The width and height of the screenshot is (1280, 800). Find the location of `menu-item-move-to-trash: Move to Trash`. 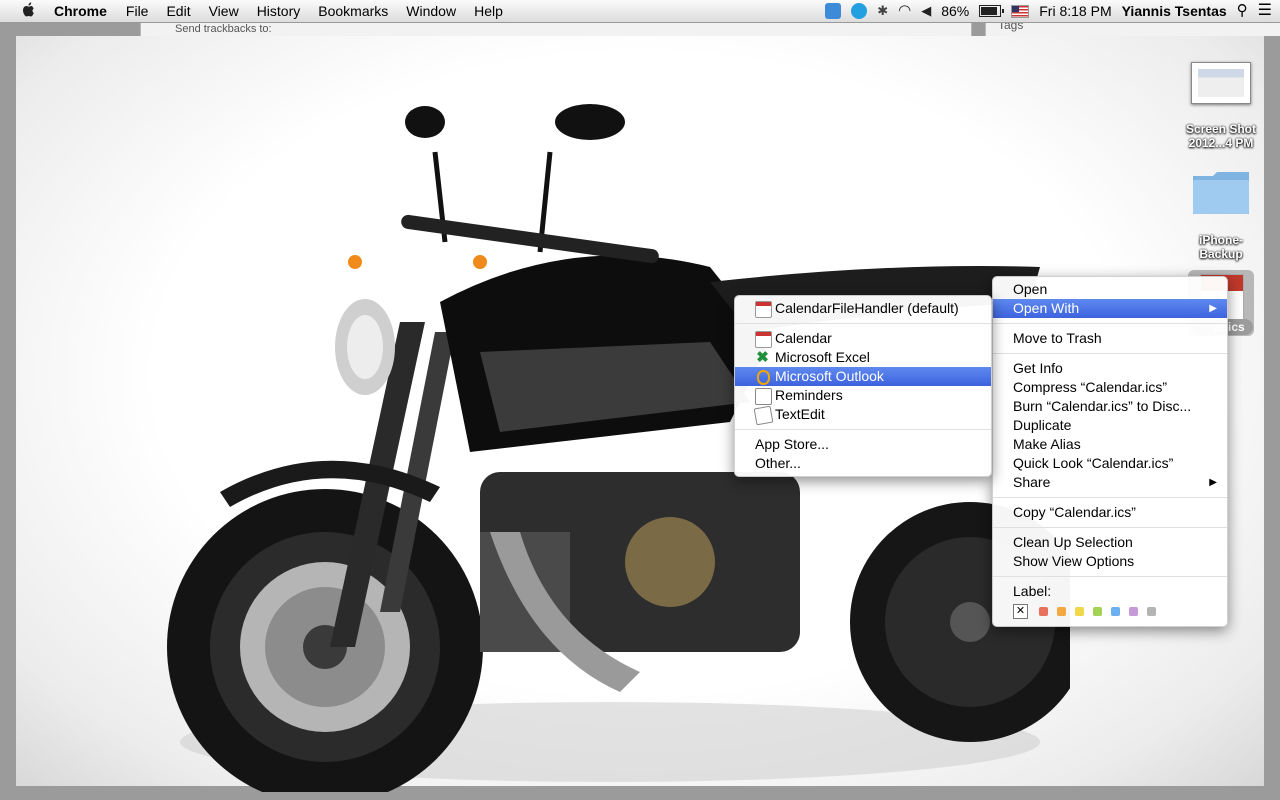

menu-item-move-to-trash: Move to Trash is located at coordinates (1110, 338).